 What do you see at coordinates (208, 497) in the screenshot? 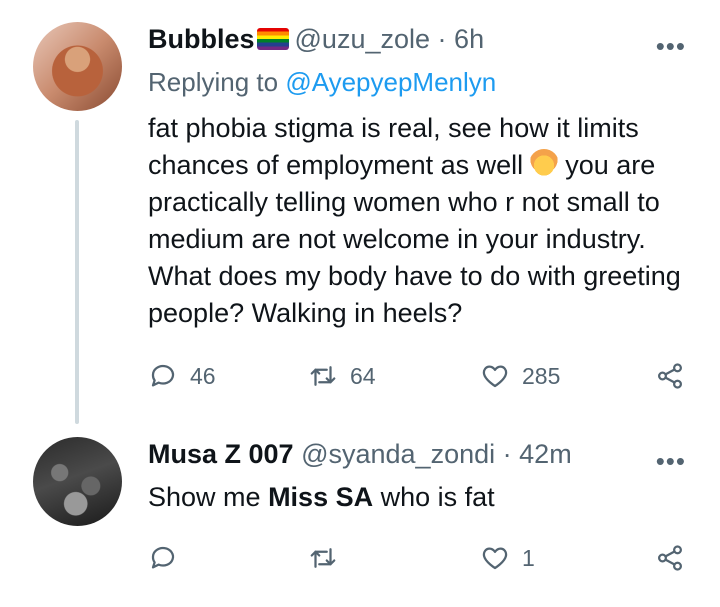
I see `tweet-text-before: Show me` at bounding box center [208, 497].